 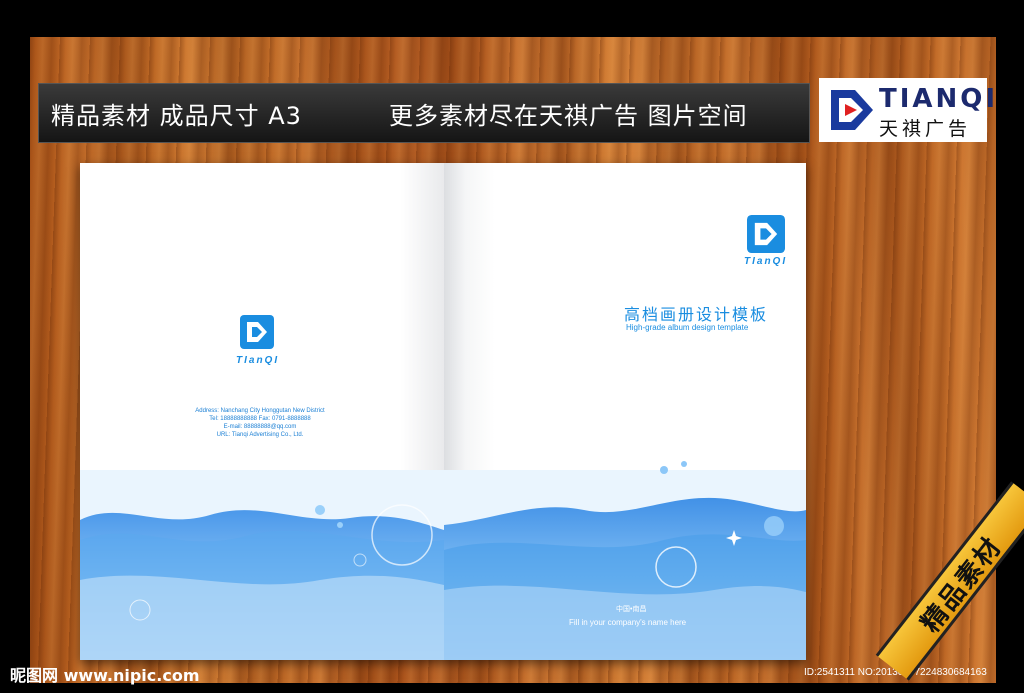 What do you see at coordinates (631, 609) in the screenshot?
I see `cover-location: 中国•南昌` at bounding box center [631, 609].